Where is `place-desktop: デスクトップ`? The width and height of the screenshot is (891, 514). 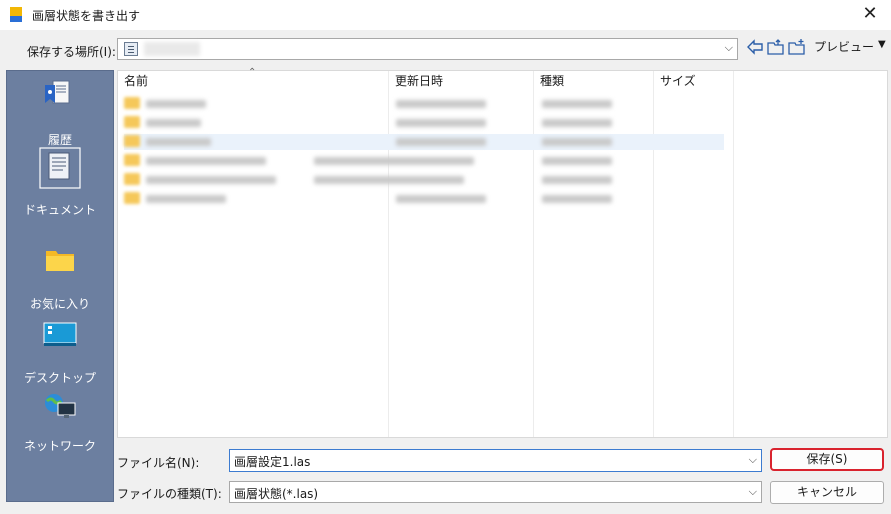
place-desktop: デスクトップ is located at coordinates (60, 353).